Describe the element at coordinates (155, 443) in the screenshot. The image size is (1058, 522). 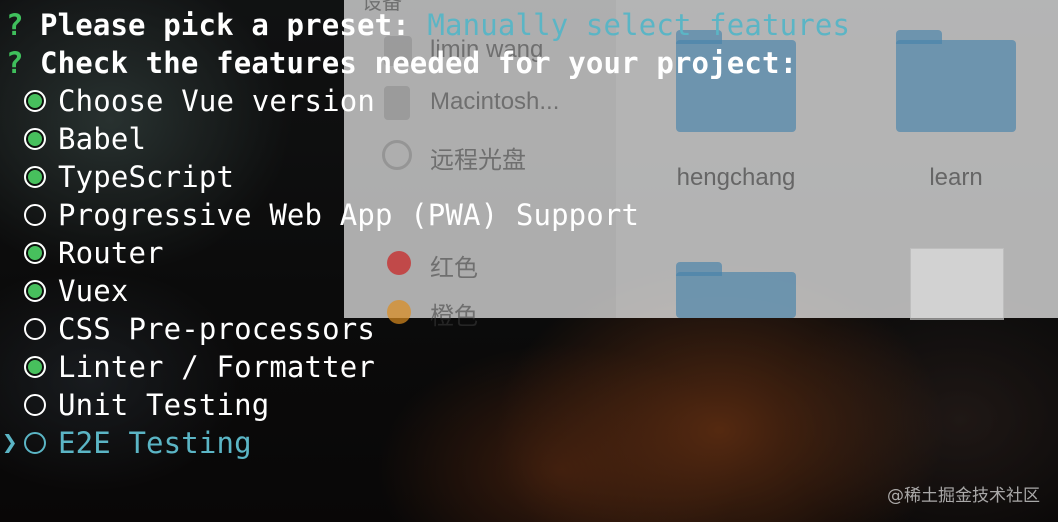
I see `option-label: E2E Testing` at that location.